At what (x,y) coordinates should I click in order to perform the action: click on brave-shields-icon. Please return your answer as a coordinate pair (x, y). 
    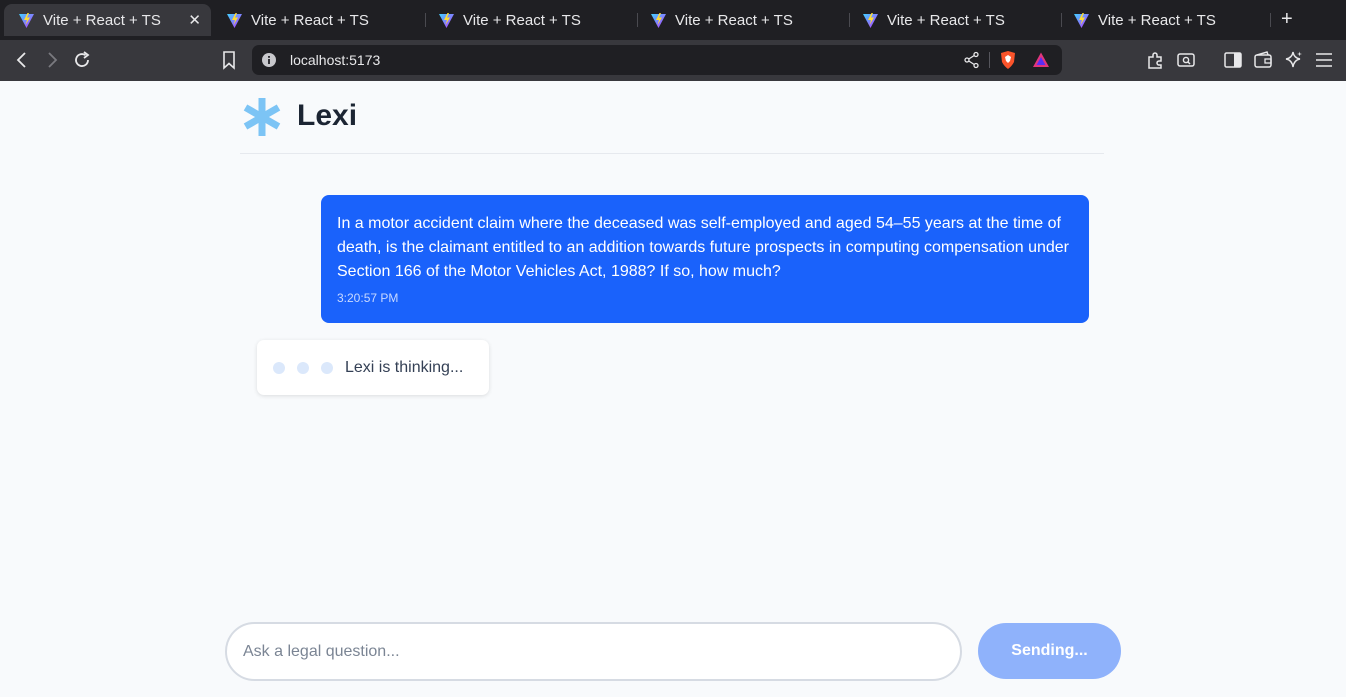
    Looking at the image, I should click on (1008, 62).